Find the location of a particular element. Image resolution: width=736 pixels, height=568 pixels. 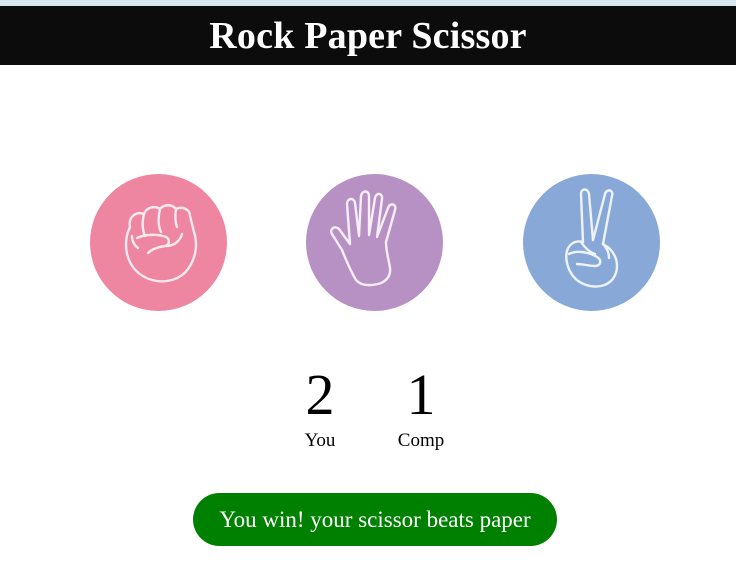

result-text: You win! your scissor beats paper is located at coordinates (375, 519).